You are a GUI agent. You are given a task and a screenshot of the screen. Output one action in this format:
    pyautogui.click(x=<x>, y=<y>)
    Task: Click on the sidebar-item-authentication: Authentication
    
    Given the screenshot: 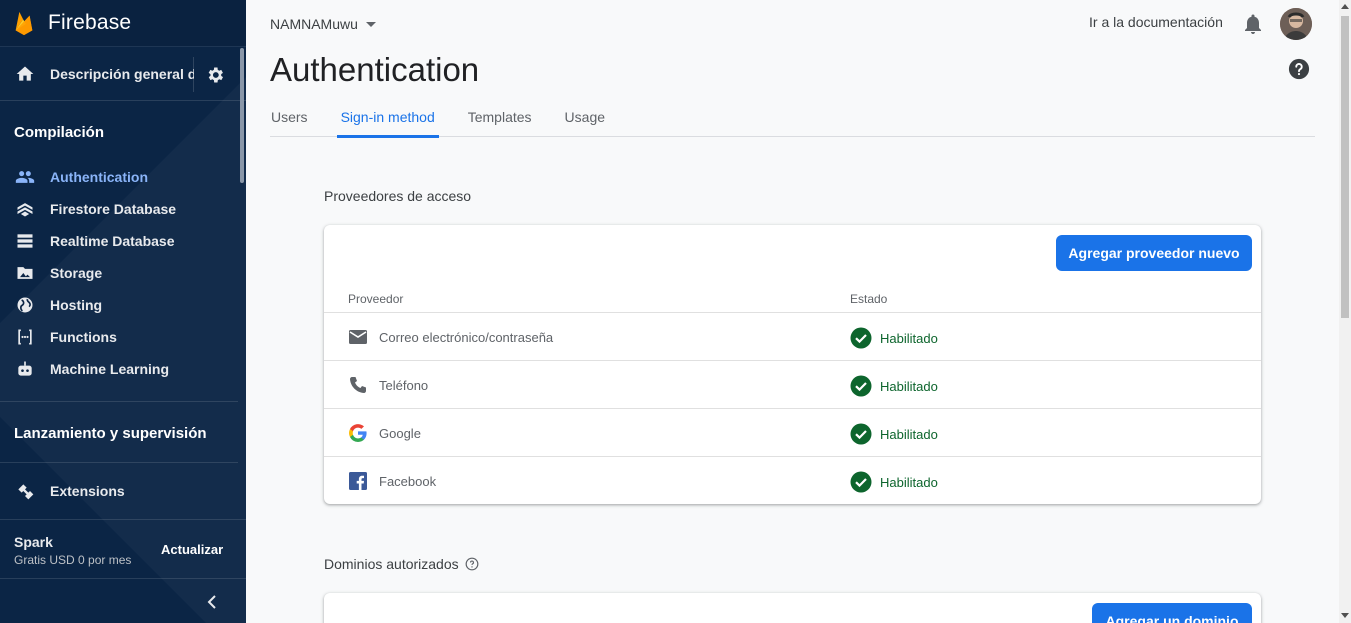 What is the action you would take?
    pyautogui.click(x=123, y=177)
    